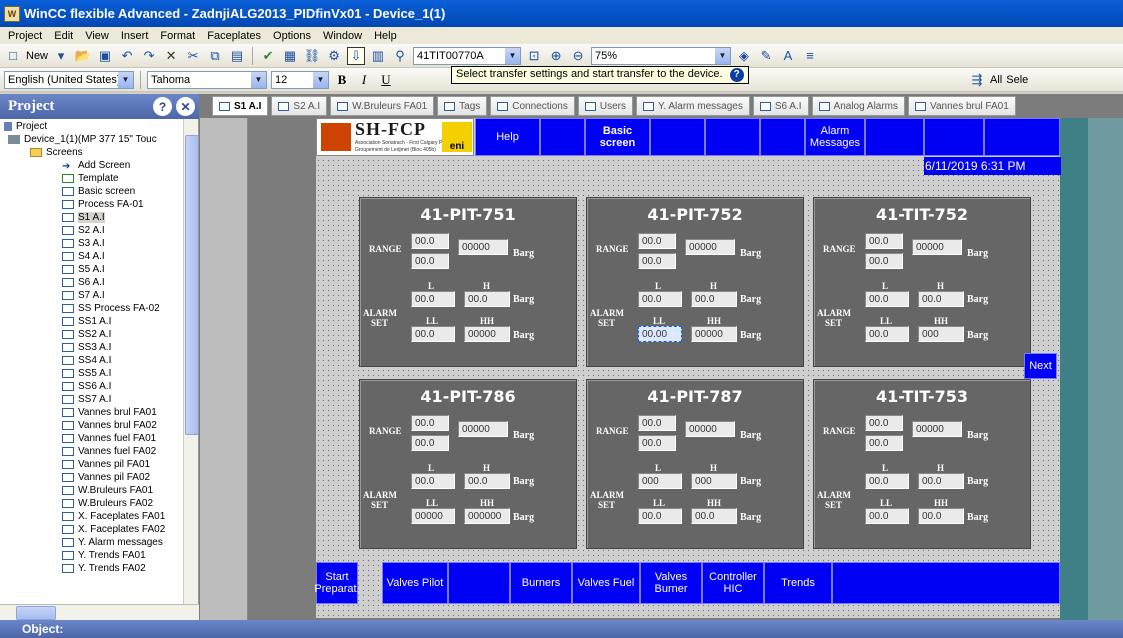 Image resolution: width=1123 pixels, height=638 pixels. Describe the element at coordinates (86, 334) in the screenshot. I see `tree-item: SS2 A.I` at that location.